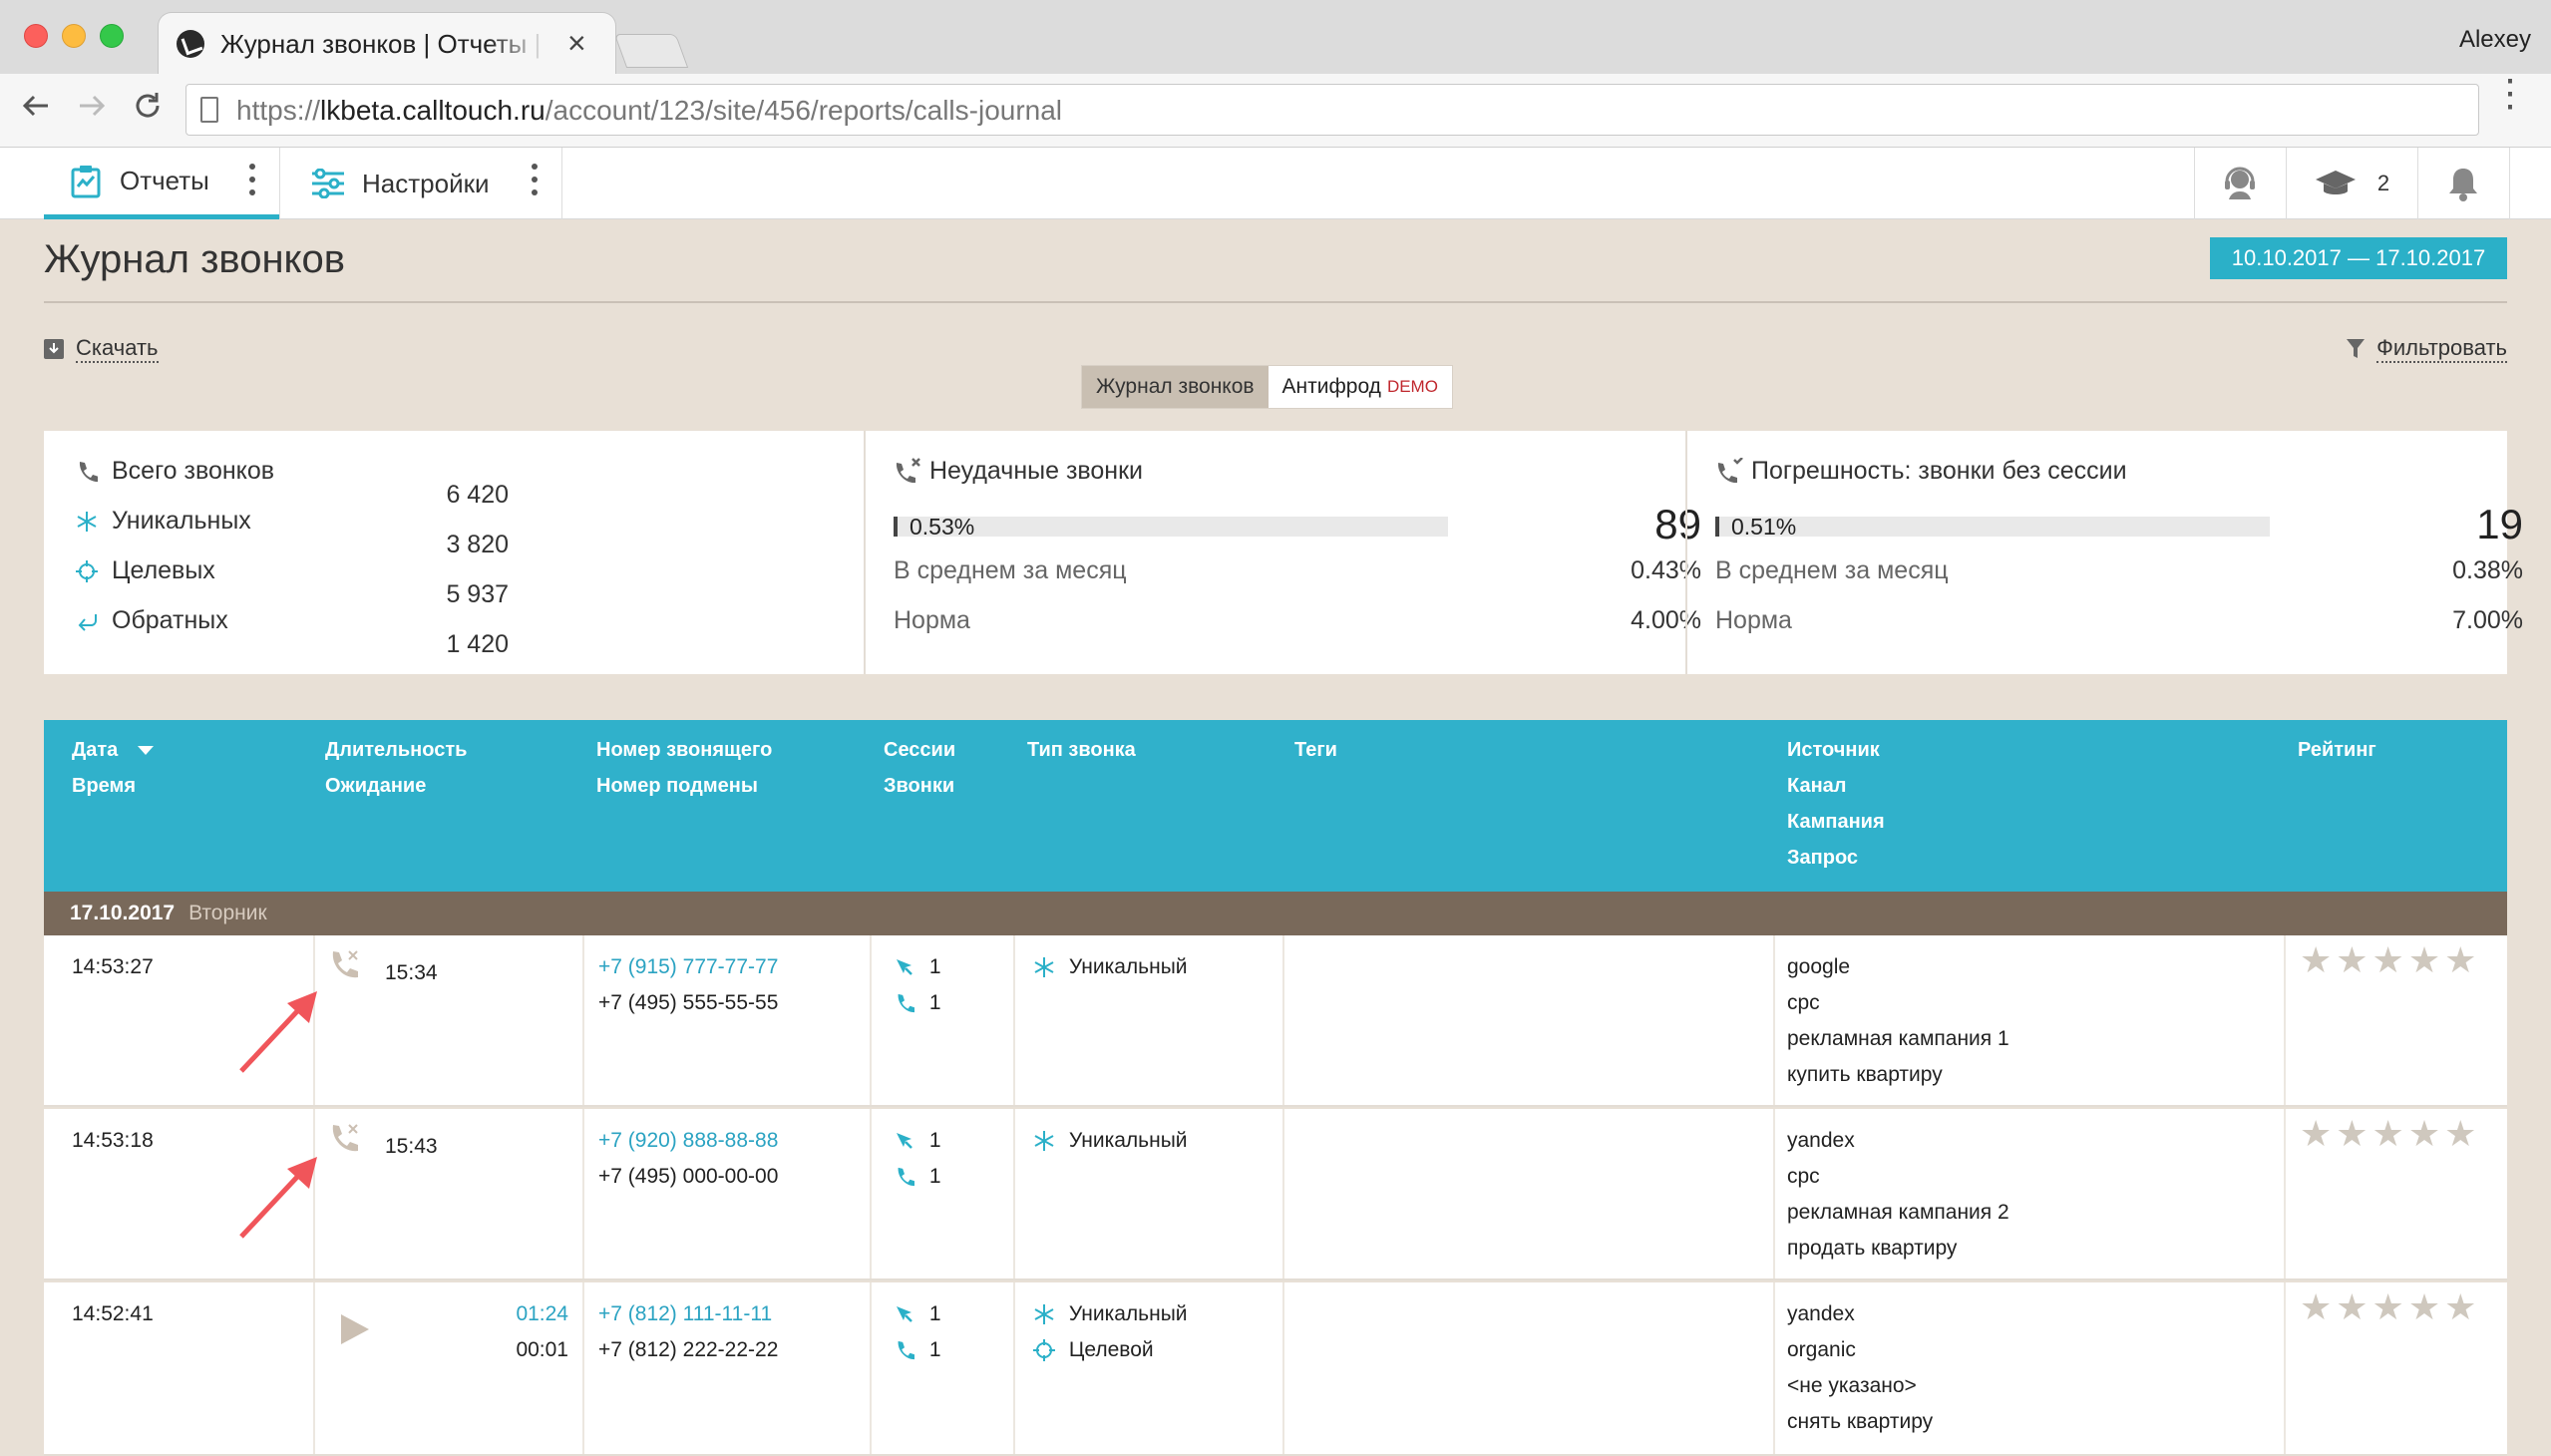 The height and width of the screenshot is (1456, 2551). I want to click on demo-badge: DEMO, so click(1412, 386).